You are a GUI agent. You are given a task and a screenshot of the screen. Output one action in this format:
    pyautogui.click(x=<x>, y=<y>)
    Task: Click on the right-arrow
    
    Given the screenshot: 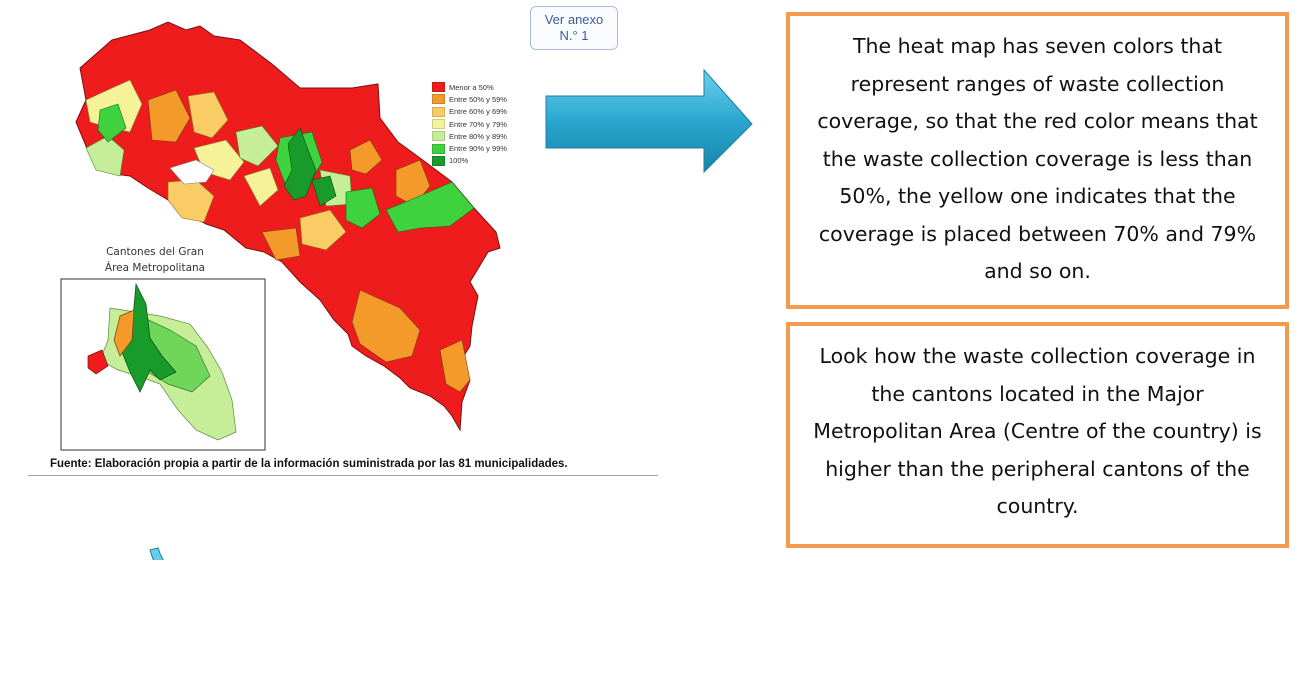 What is the action you would take?
    pyautogui.click(x=649, y=121)
    